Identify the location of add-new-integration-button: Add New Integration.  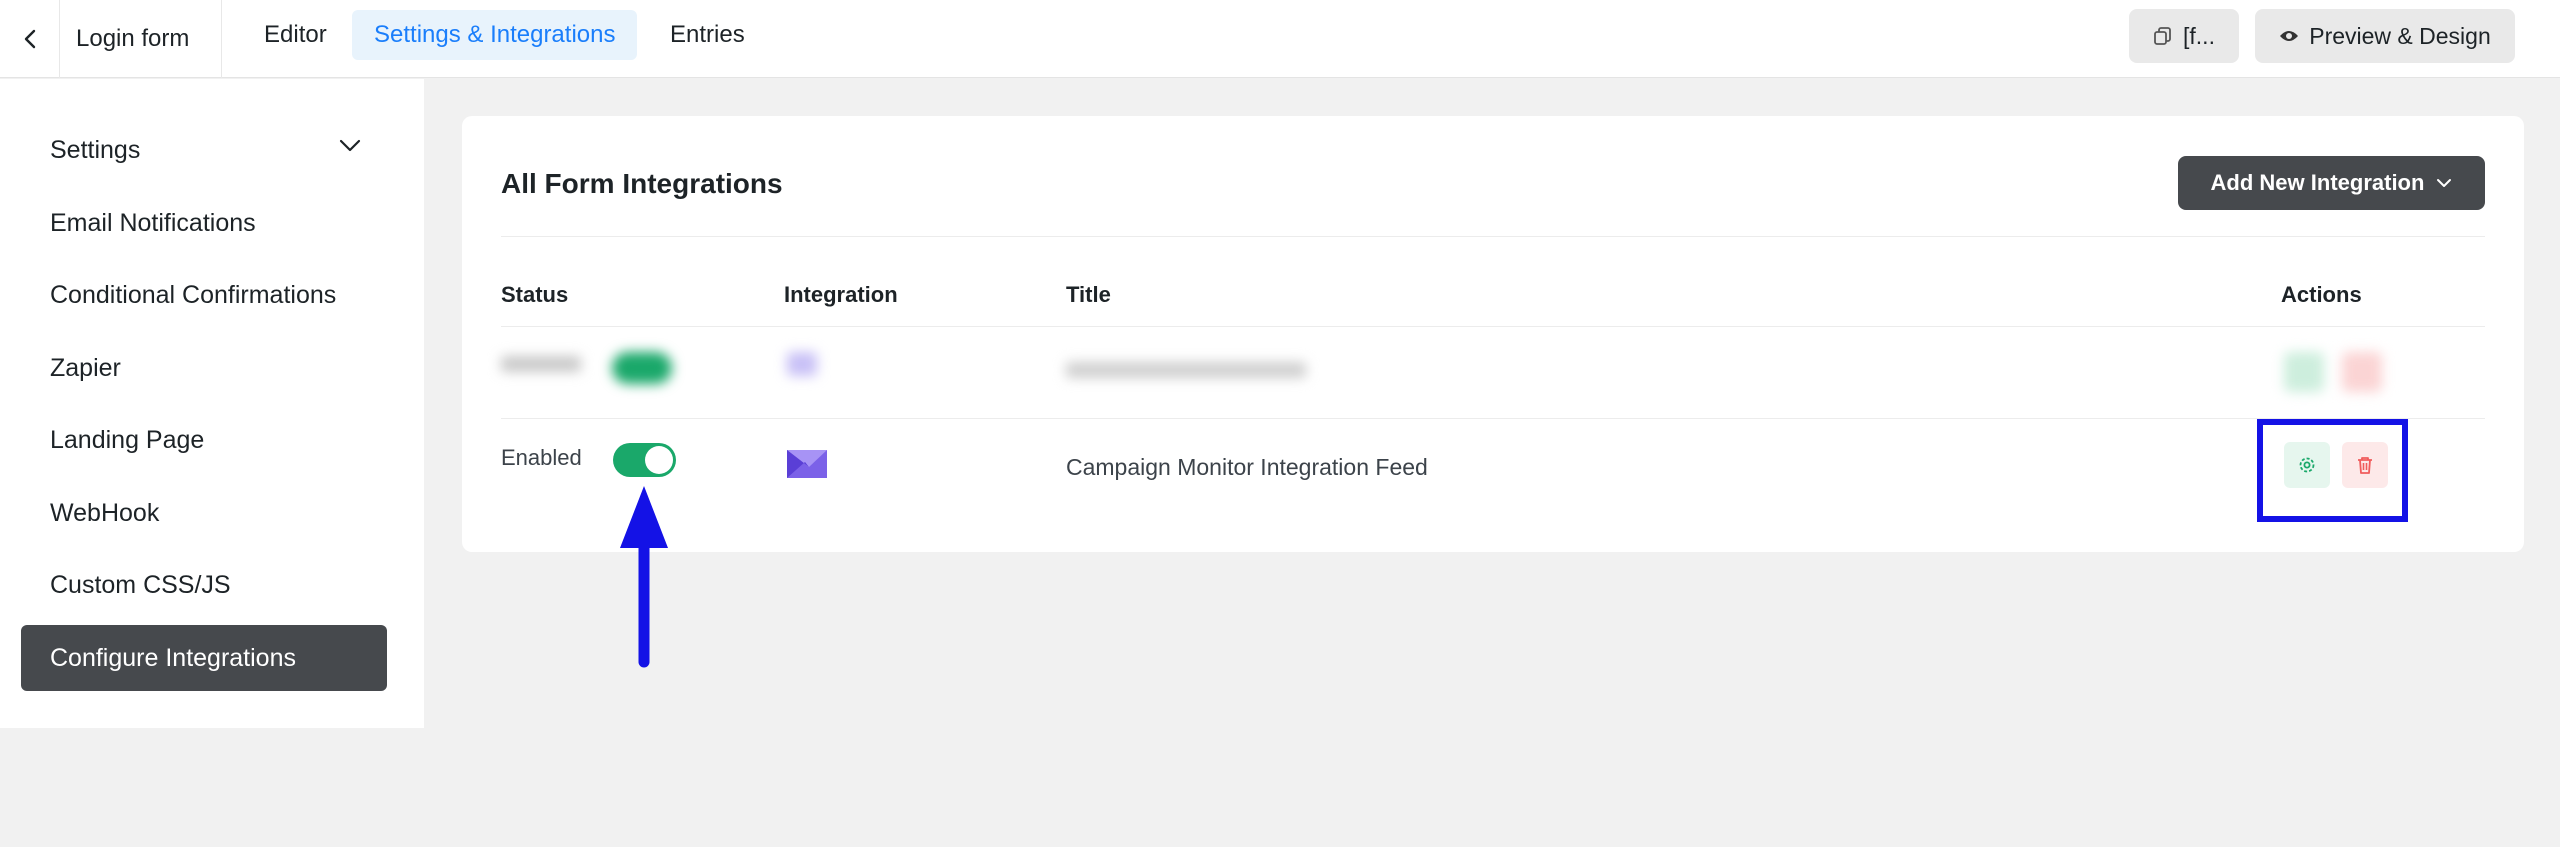
(2331, 183).